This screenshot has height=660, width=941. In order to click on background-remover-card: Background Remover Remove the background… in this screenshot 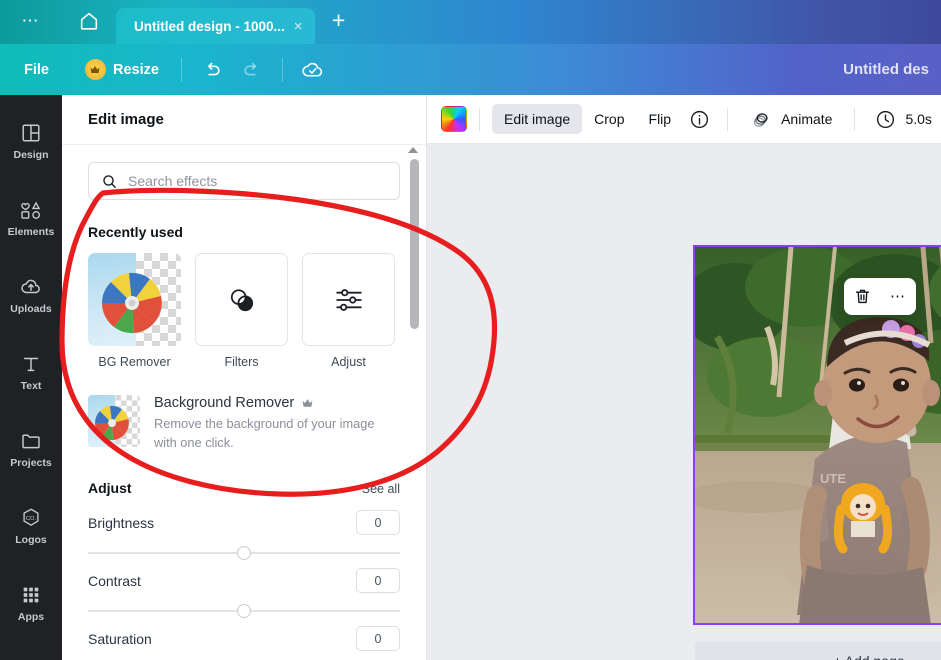, I will do `click(244, 423)`.